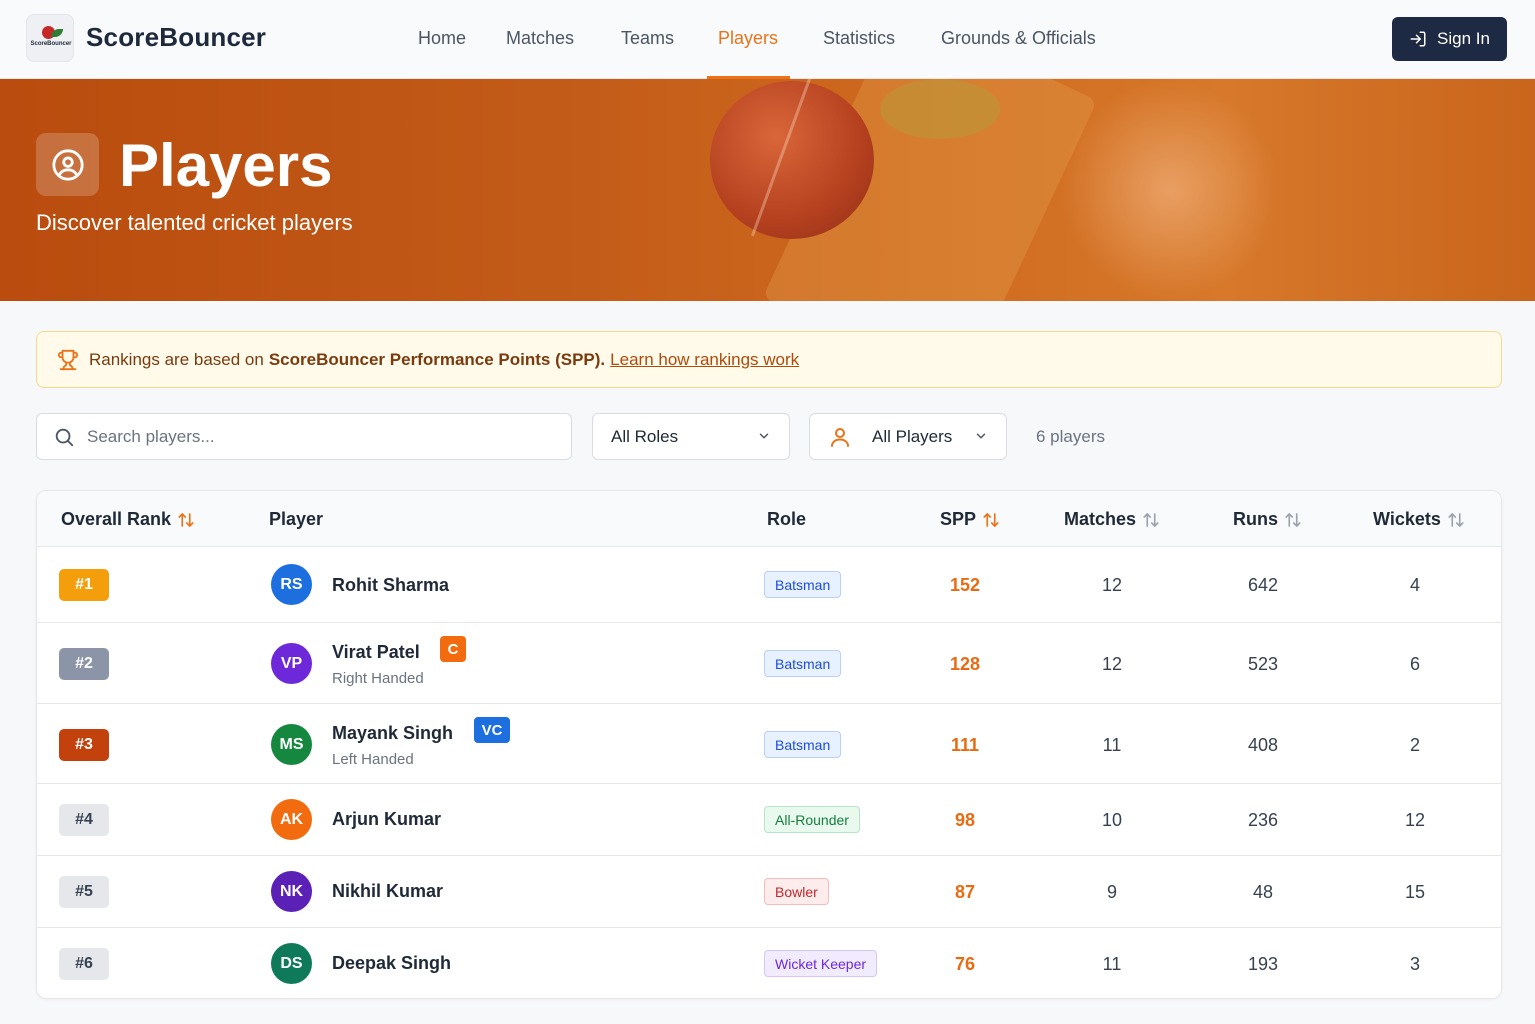 The image size is (1535, 1024). I want to click on runs-value: 193, so click(1263, 964).